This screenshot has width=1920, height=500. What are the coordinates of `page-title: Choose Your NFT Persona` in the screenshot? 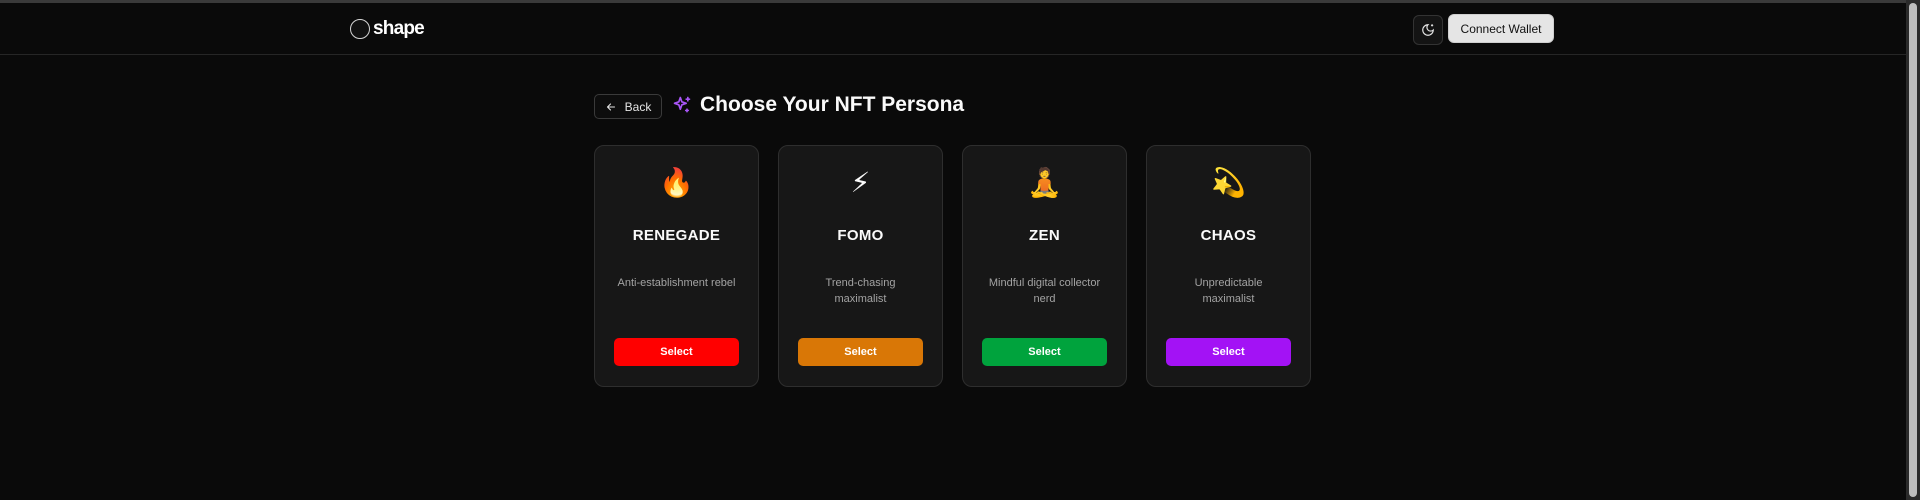 It's located at (832, 104).